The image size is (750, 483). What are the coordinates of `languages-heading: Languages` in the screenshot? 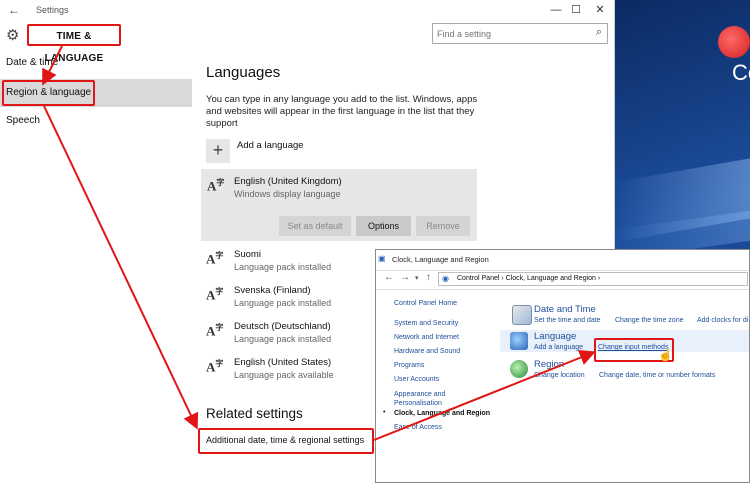 It's located at (243, 72).